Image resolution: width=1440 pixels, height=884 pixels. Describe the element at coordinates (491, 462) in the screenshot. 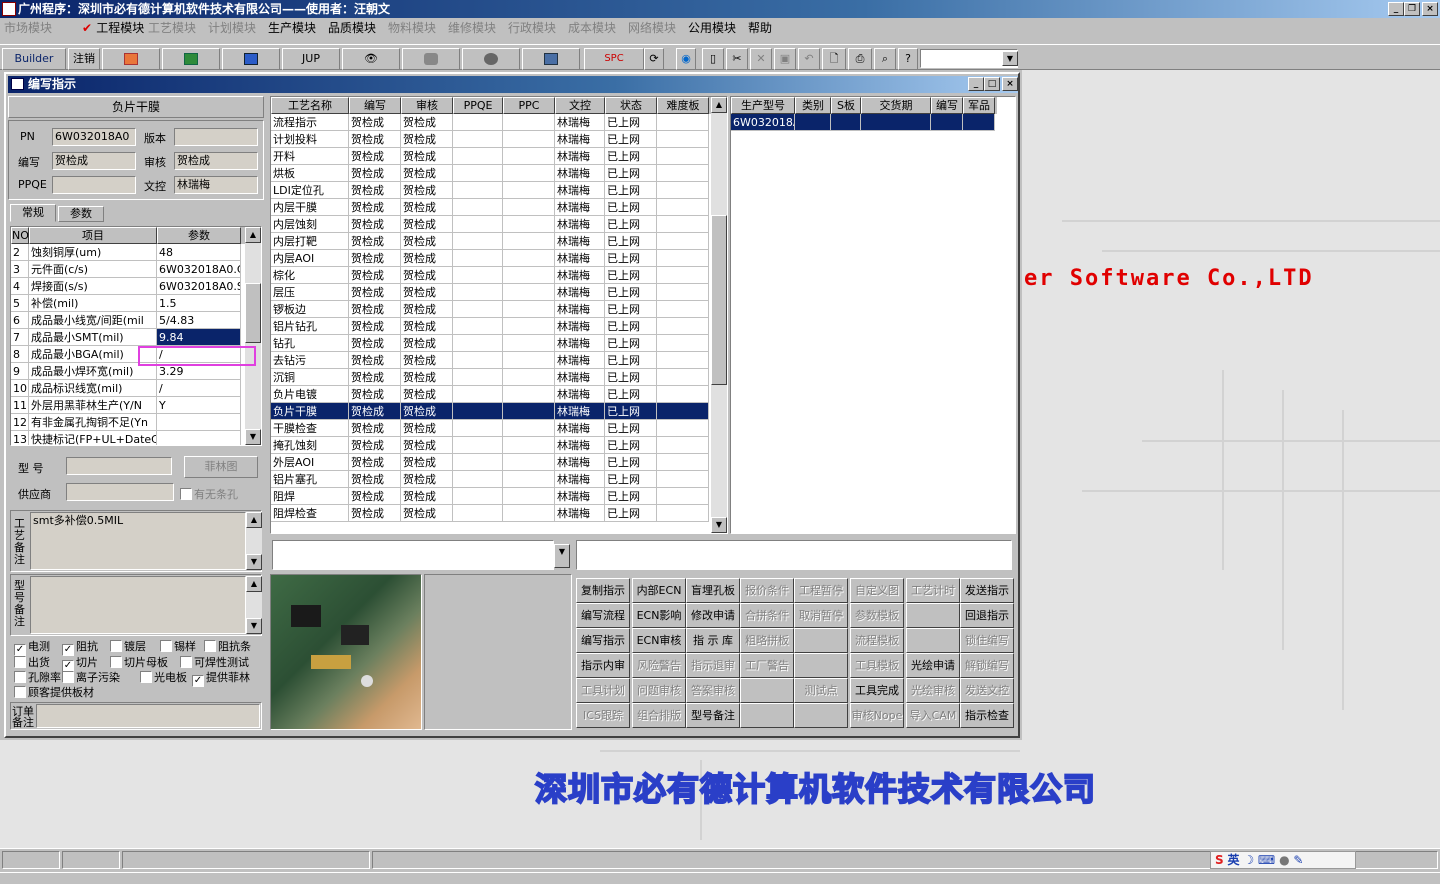

I see `process-row: 外层AOI 贺检成 贺检成 林瑞梅 已上网` at that location.